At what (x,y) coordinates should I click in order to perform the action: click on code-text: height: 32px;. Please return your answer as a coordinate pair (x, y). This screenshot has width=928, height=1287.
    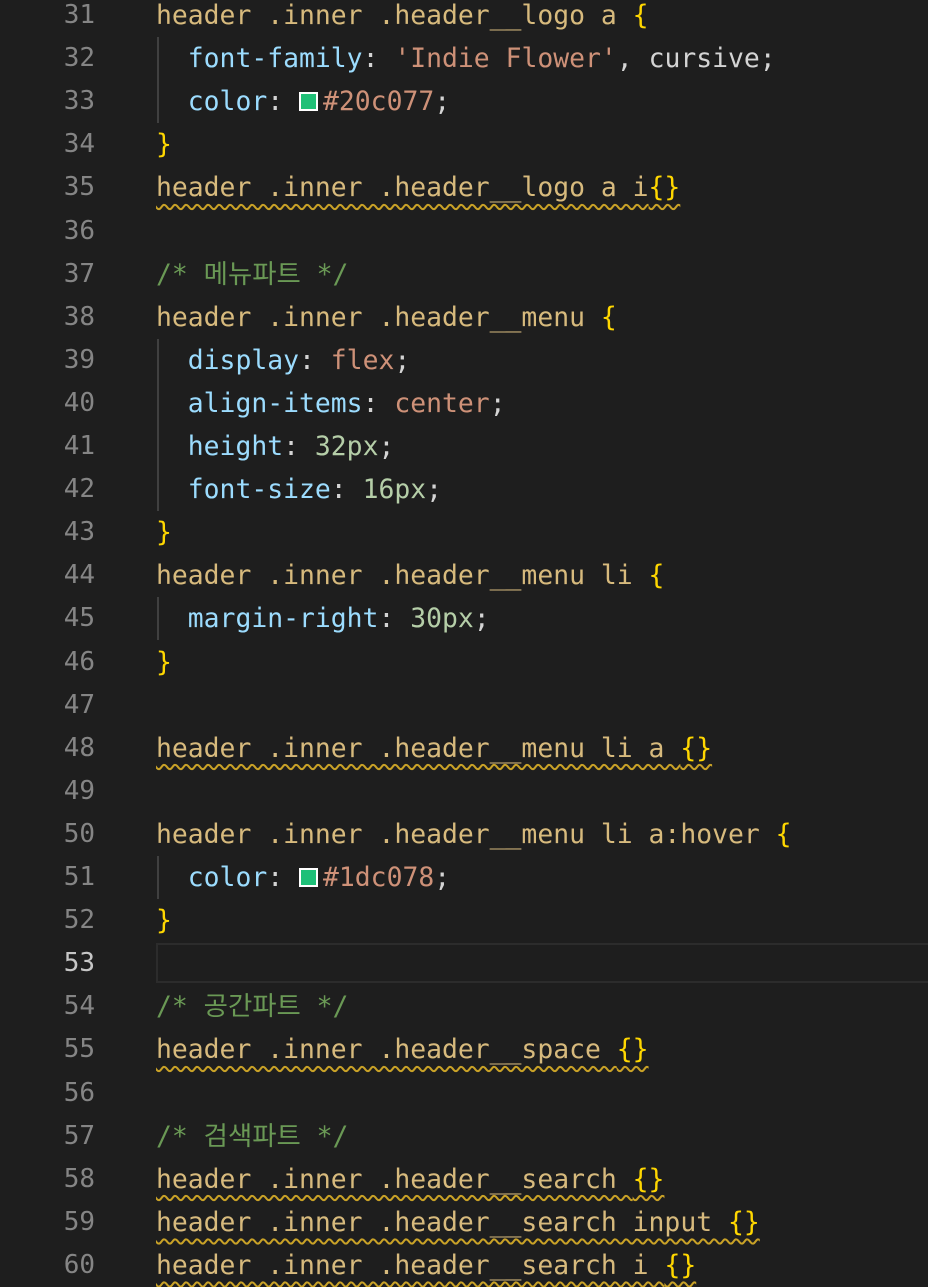
    Looking at the image, I should click on (275, 446).